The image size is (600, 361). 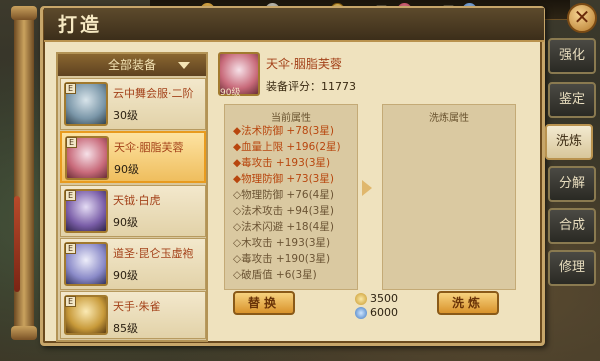 I want to click on item-name: 天伞·胭脂芙蓉, so click(x=149, y=147).